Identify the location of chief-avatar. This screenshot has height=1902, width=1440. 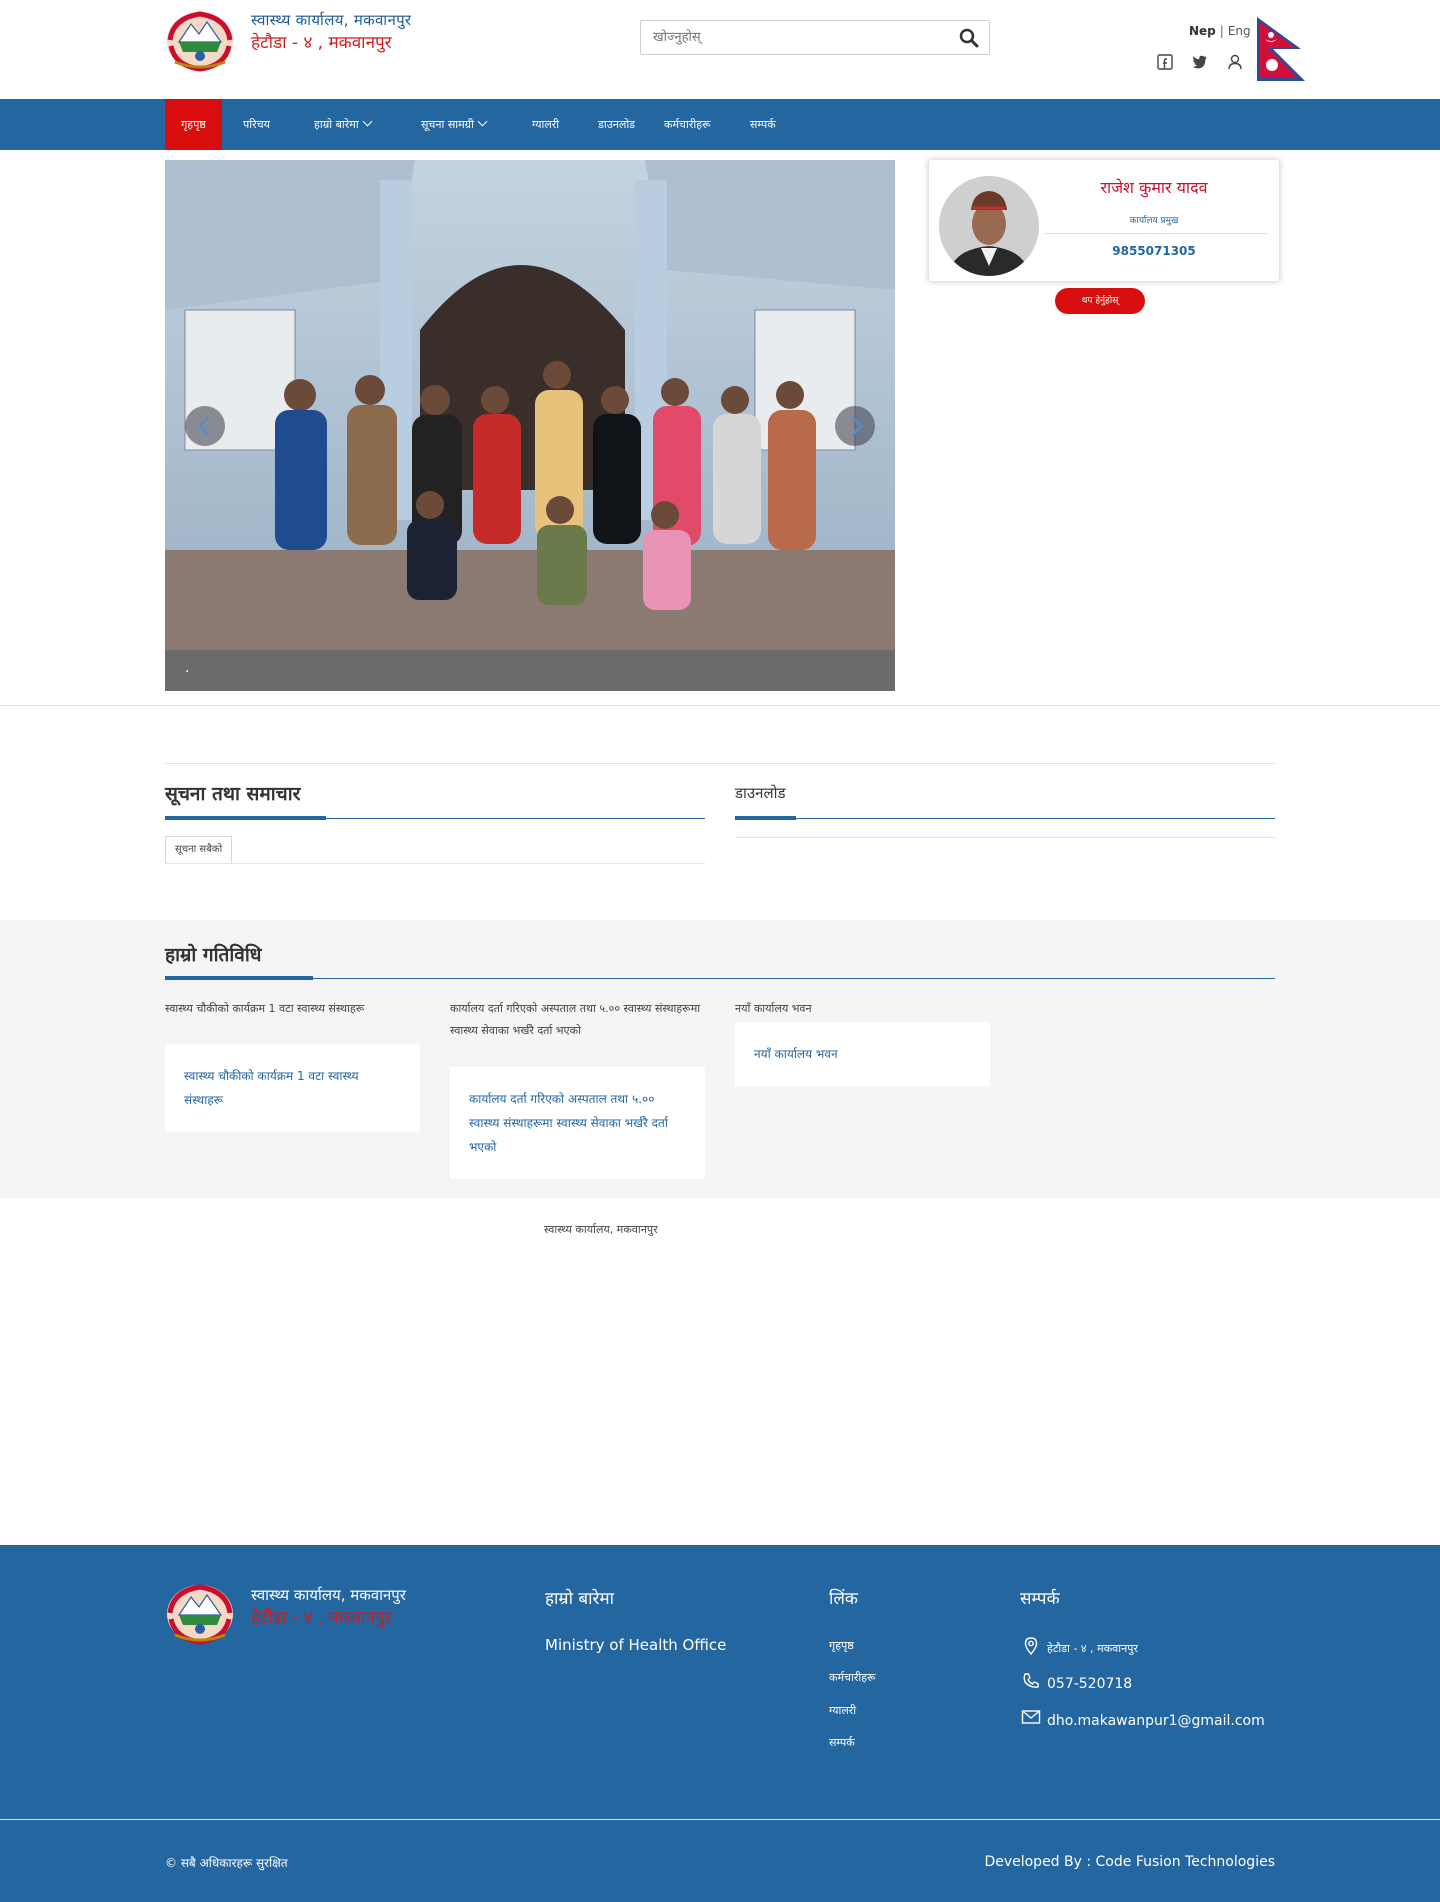
(989, 226).